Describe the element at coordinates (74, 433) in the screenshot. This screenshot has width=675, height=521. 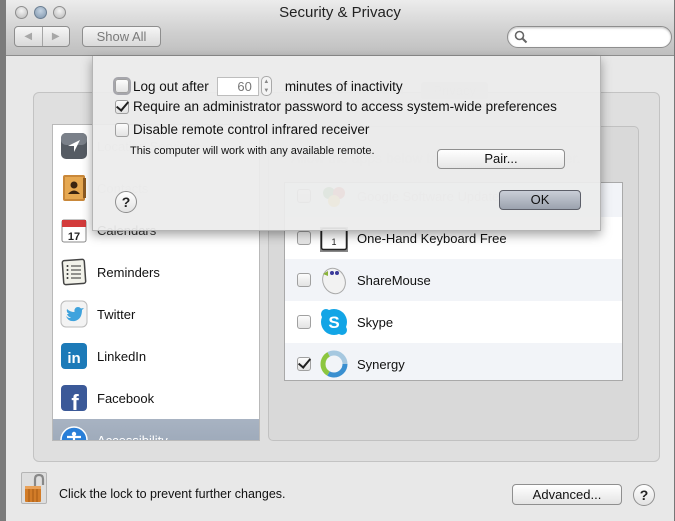
I see `accessibility-icon` at that location.